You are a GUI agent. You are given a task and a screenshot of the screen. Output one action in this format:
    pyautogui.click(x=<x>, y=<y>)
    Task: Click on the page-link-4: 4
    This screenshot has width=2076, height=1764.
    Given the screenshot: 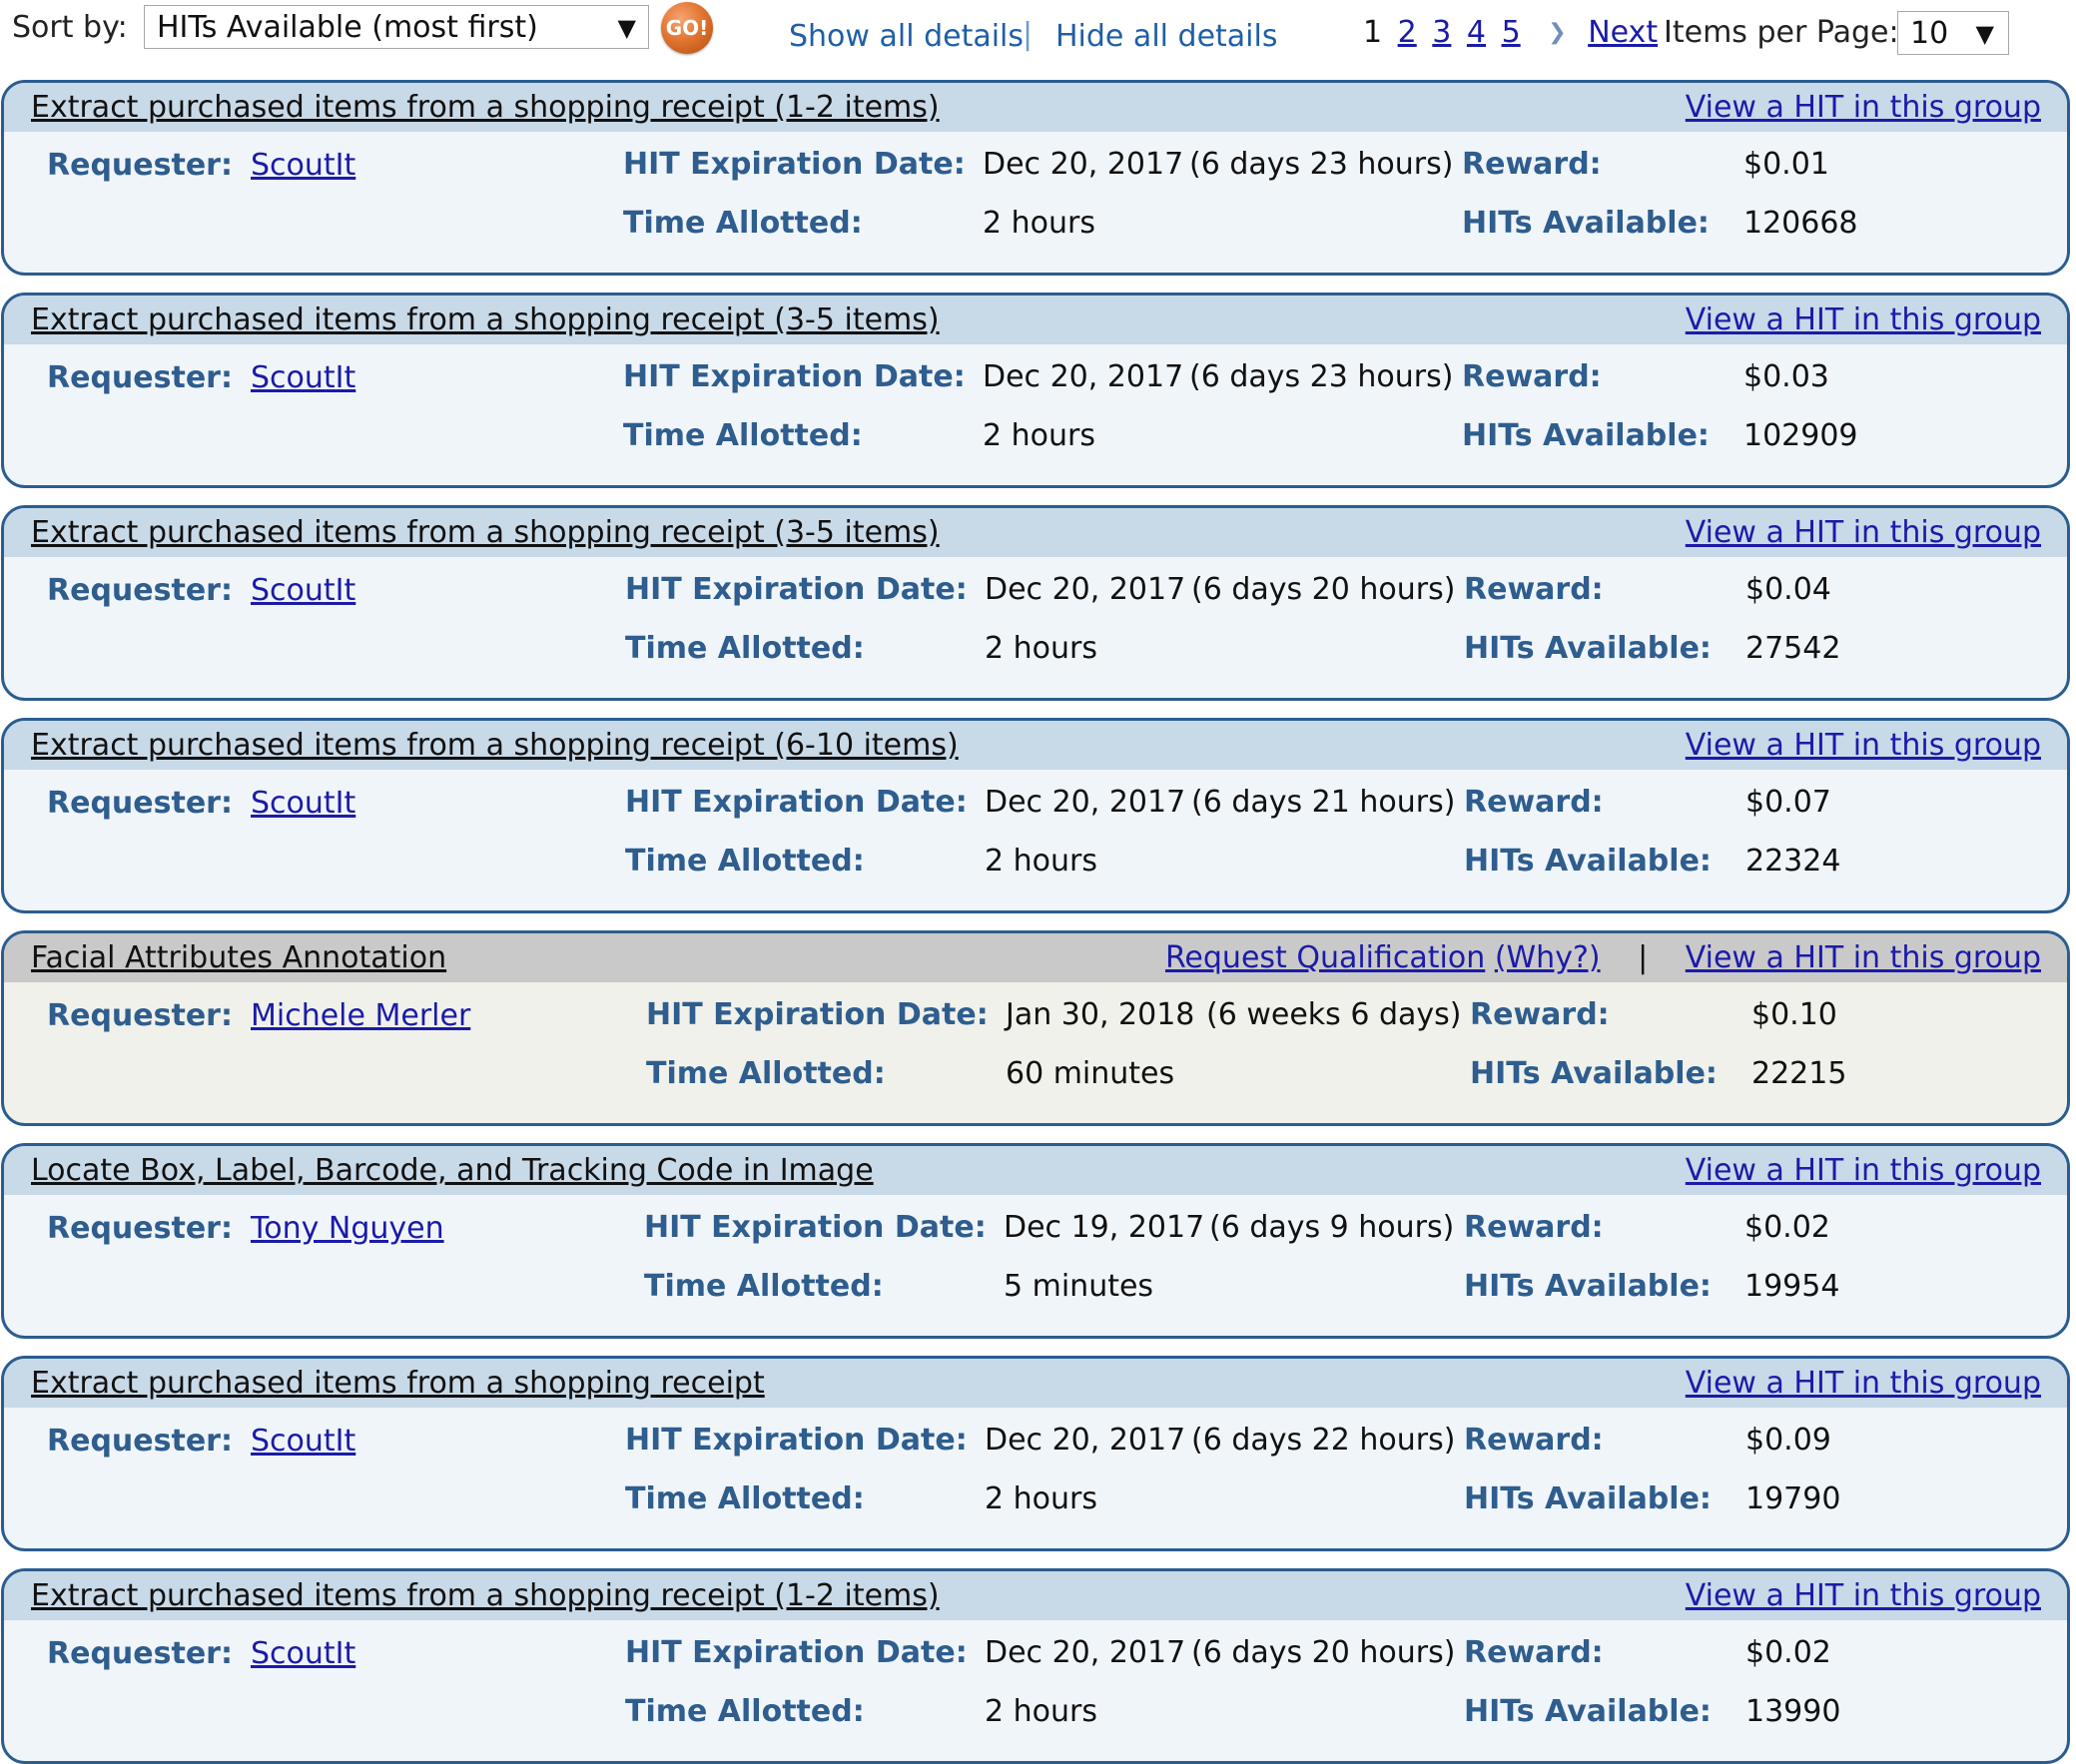 What is the action you would take?
    pyautogui.click(x=1476, y=32)
    